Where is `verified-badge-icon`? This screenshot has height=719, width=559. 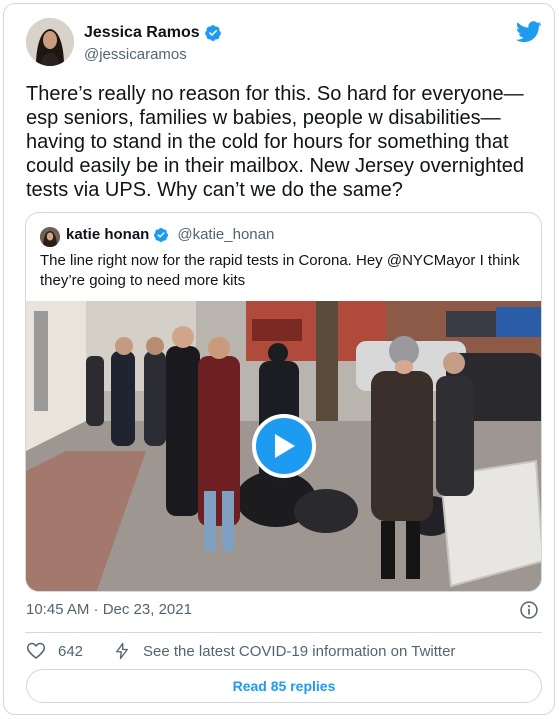
verified-badge-icon is located at coordinates (212, 33).